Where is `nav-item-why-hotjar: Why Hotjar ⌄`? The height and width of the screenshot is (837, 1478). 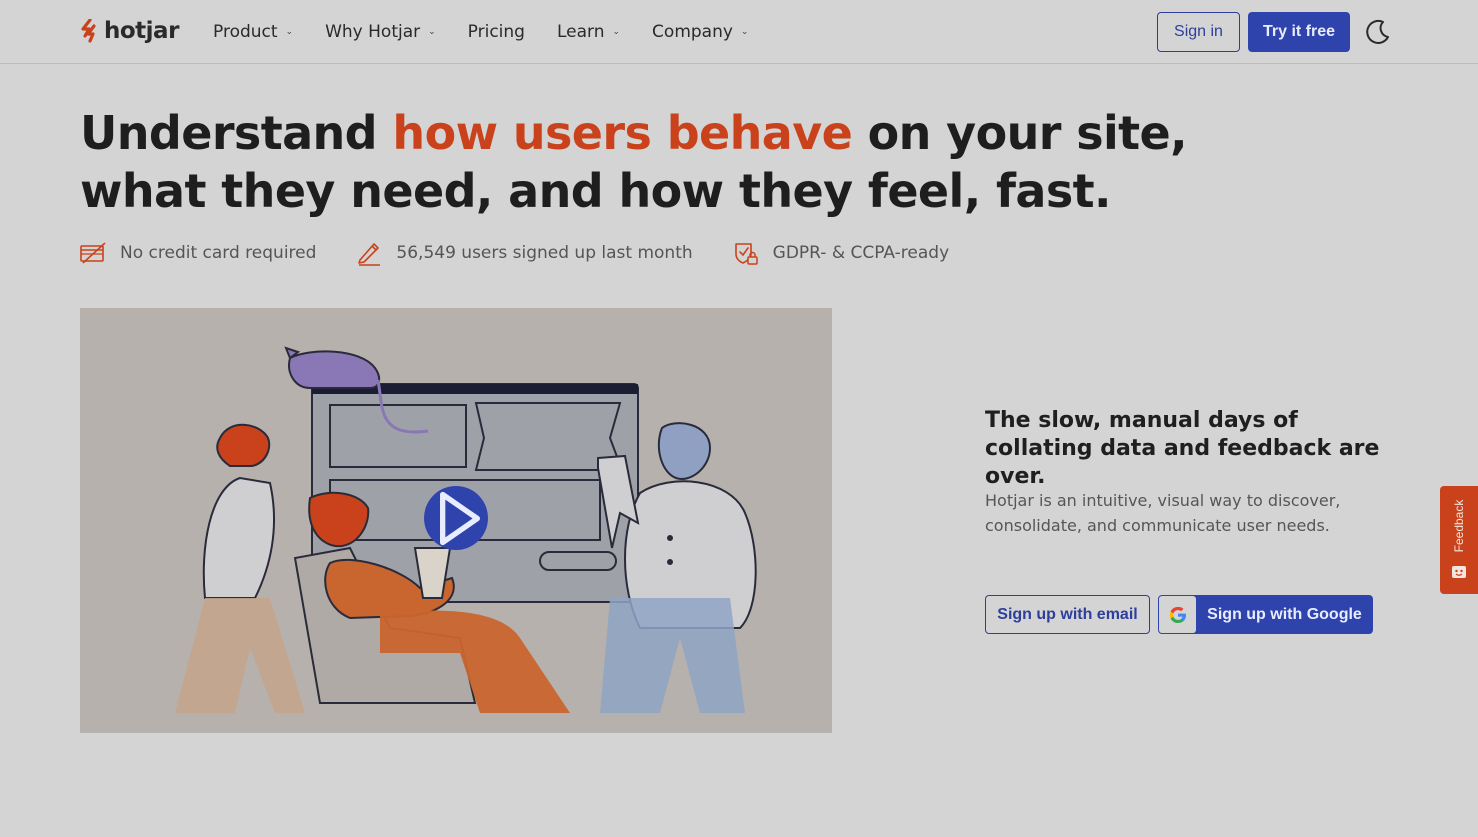
nav-item-why-hotjar: Why Hotjar ⌄ is located at coordinates (380, 32).